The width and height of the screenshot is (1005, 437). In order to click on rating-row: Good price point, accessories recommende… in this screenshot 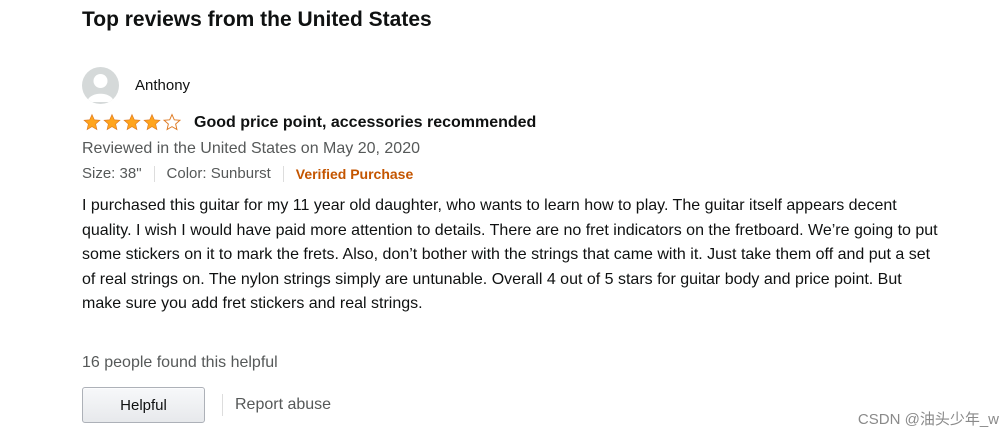, I will do `click(309, 122)`.